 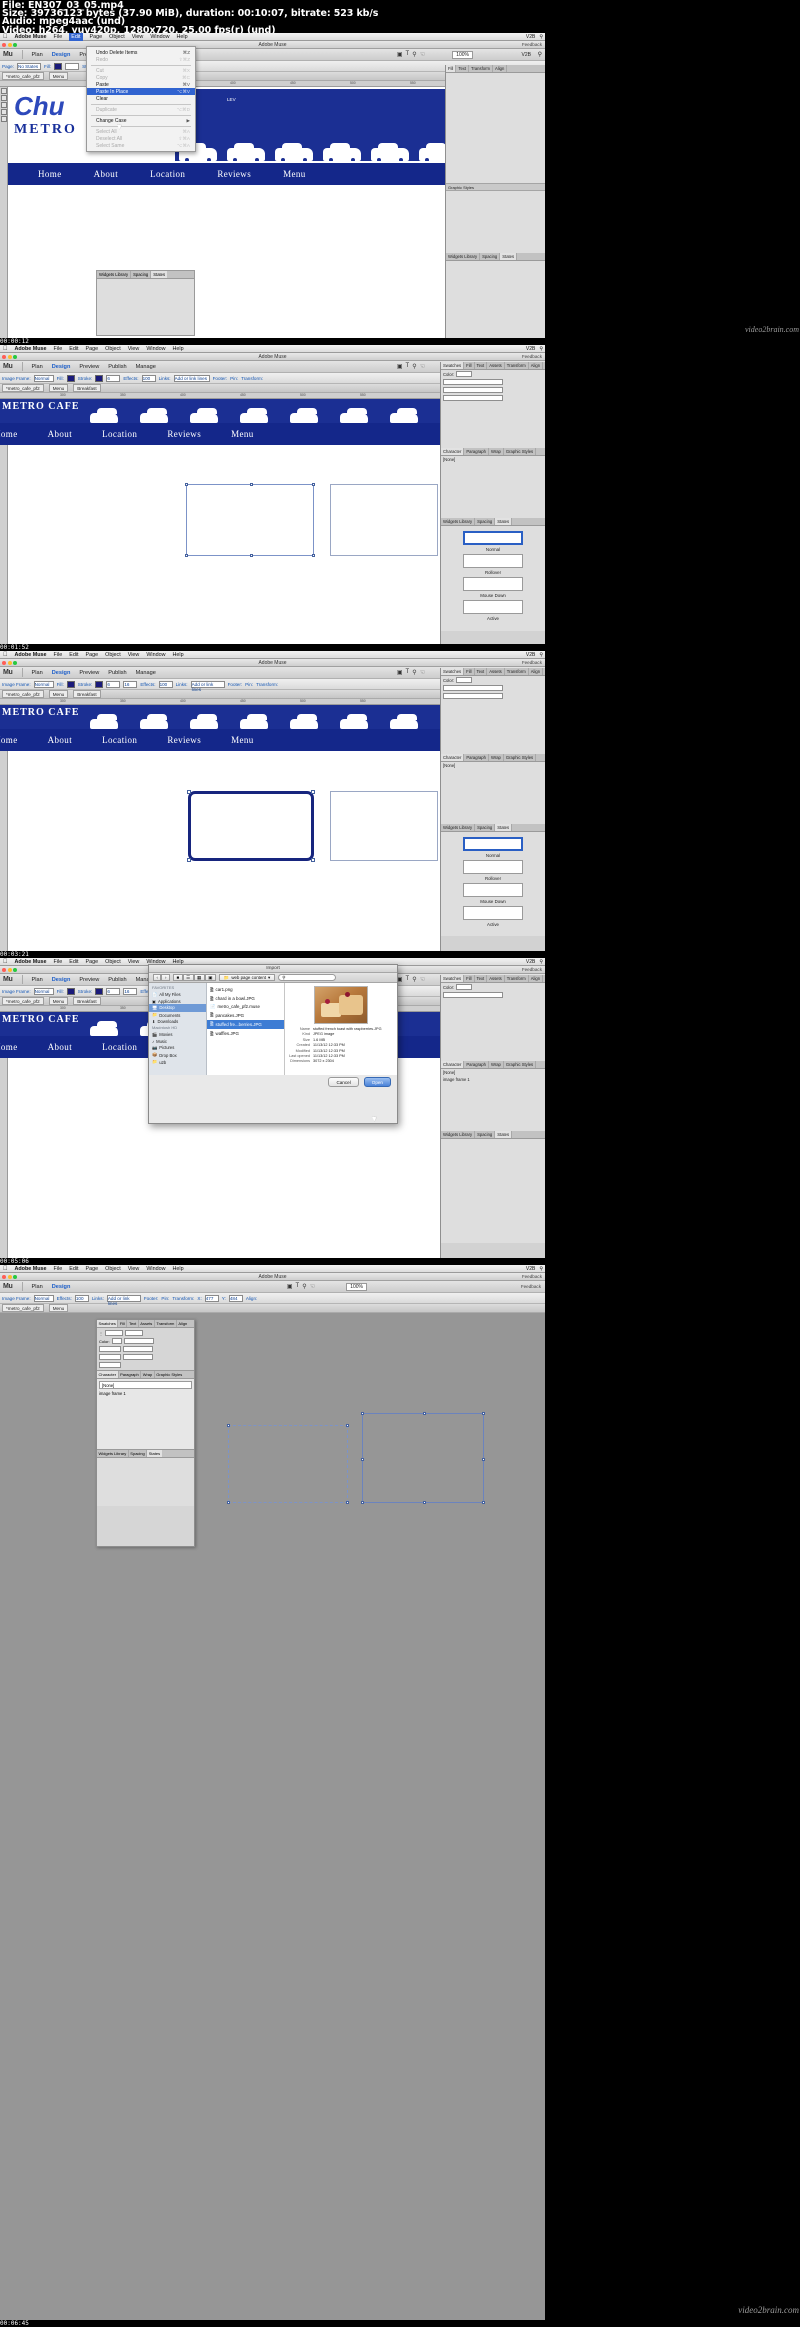 What do you see at coordinates (493, 844) in the screenshot?
I see `state-swatch-normal` at bounding box center [493, 844].